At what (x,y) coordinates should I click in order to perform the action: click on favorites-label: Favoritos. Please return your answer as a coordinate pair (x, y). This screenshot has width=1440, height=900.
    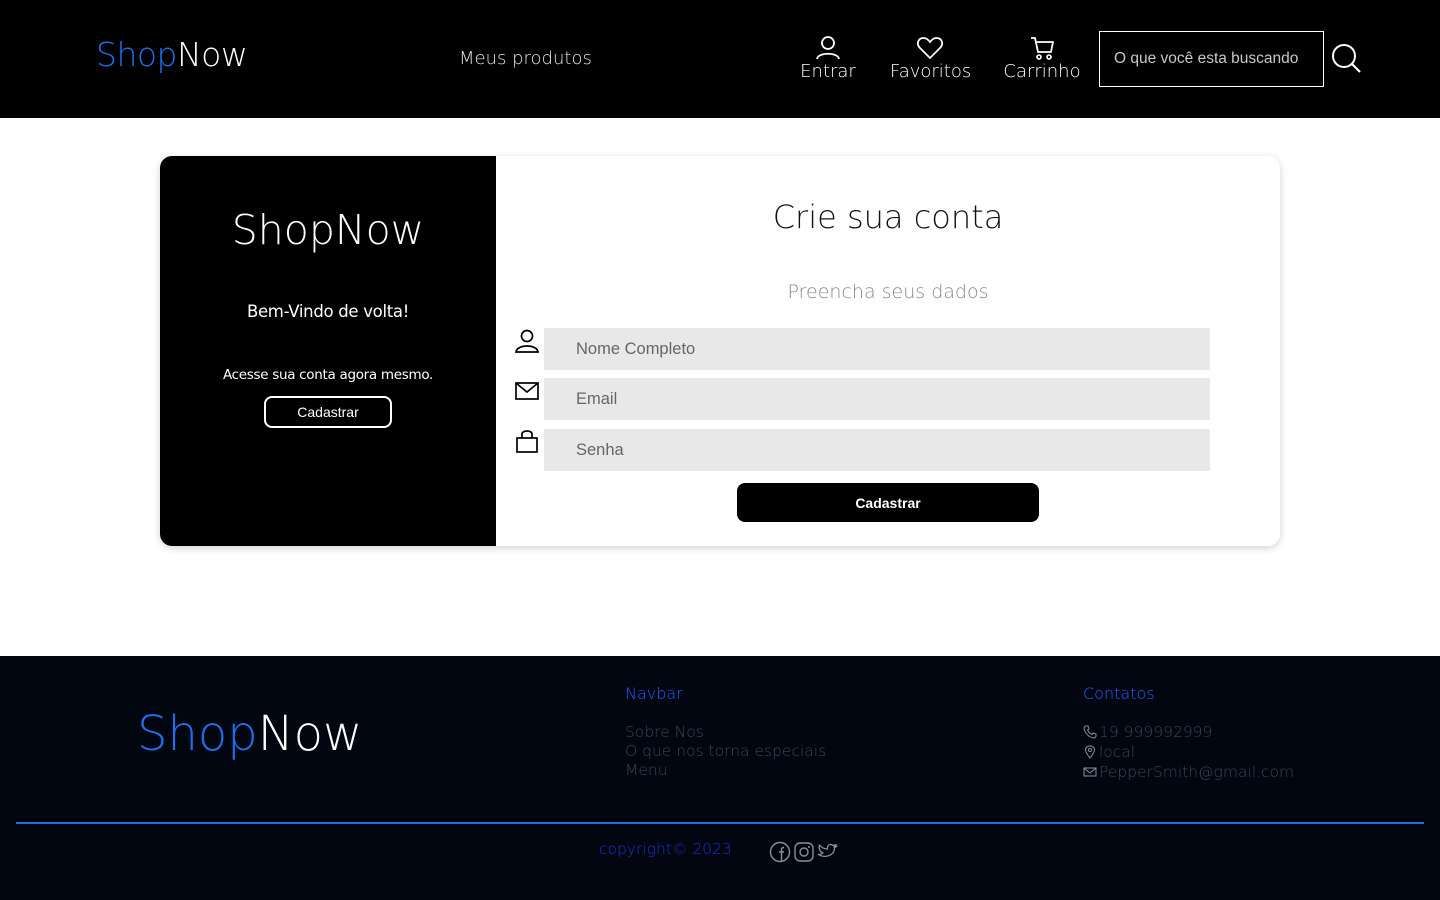
    Looking at the image, I should click on (931, 71).